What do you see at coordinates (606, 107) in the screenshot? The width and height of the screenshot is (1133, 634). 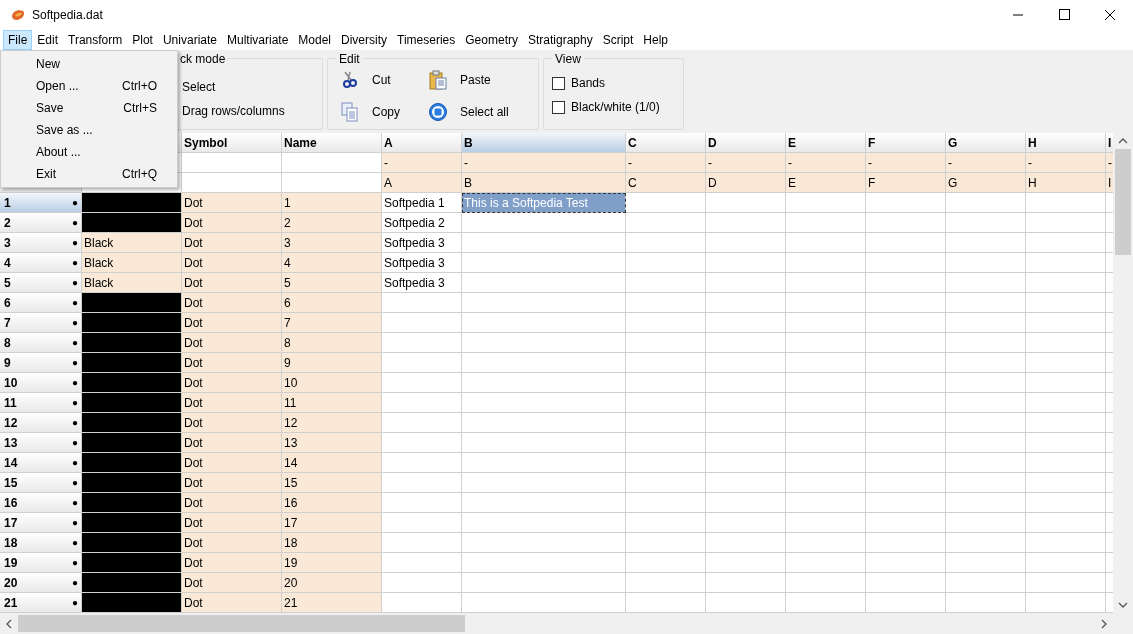 I see `checkbox: Black/white (1/0)` at bounding box center [606, 107].